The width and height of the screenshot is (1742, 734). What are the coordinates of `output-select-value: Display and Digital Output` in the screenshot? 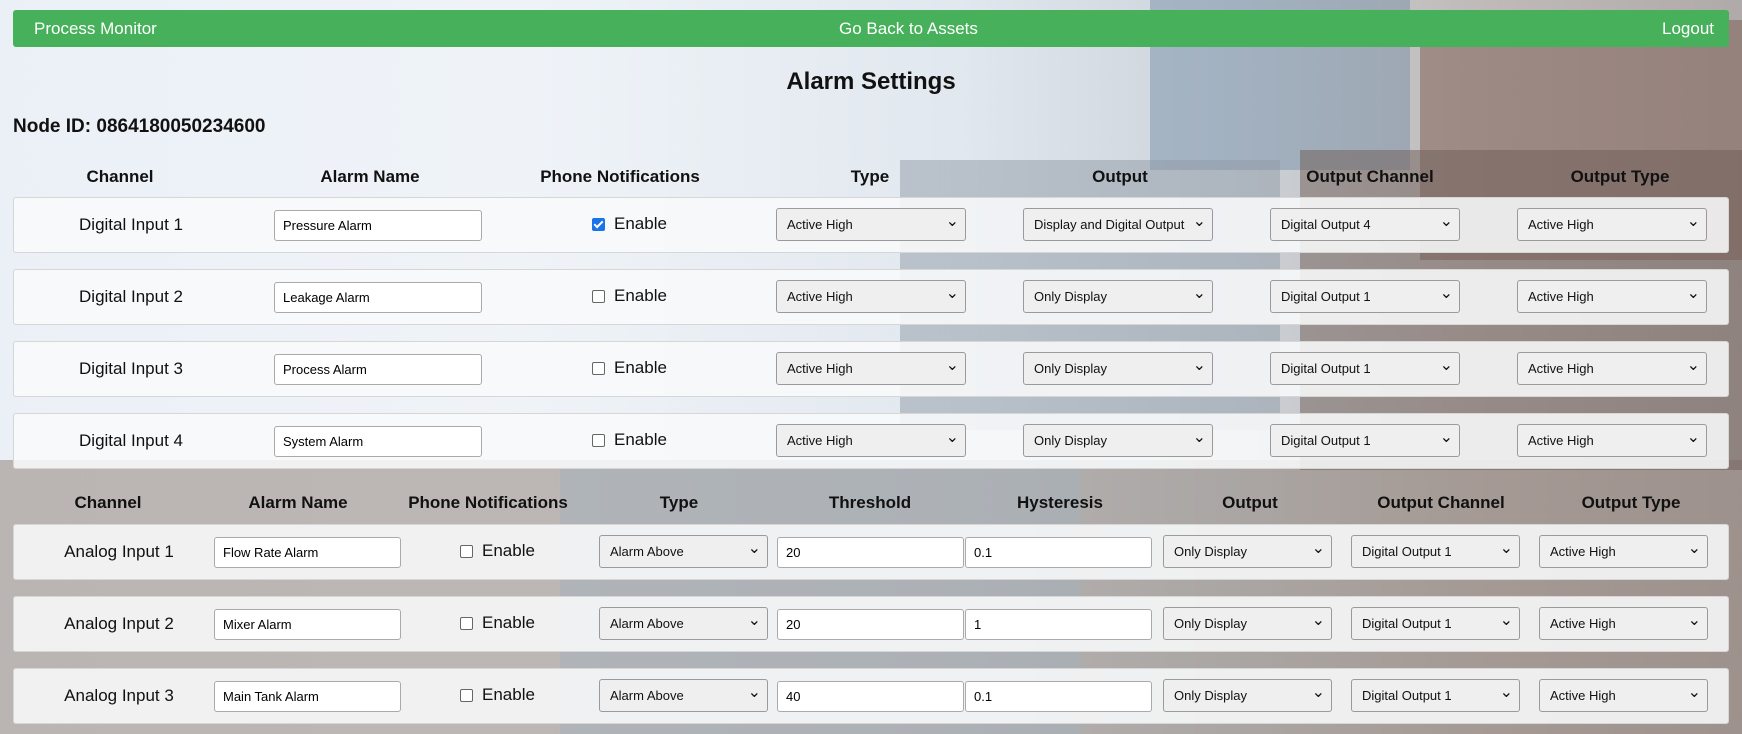 It's located at (1109, 224).